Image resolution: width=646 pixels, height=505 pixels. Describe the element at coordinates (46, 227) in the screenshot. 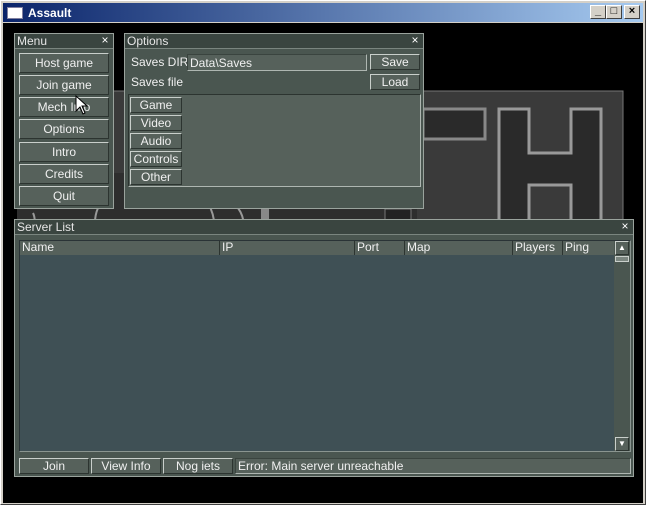

I see `server-list-title: Server List` at that location.